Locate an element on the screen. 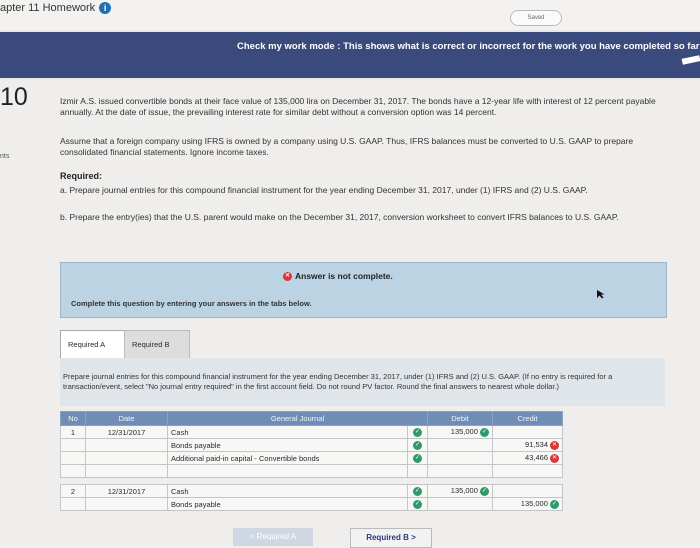 The width and height of the screenshot is (700, 548). answer-tabs: Required A Required B is located at coordinates (125, 345).